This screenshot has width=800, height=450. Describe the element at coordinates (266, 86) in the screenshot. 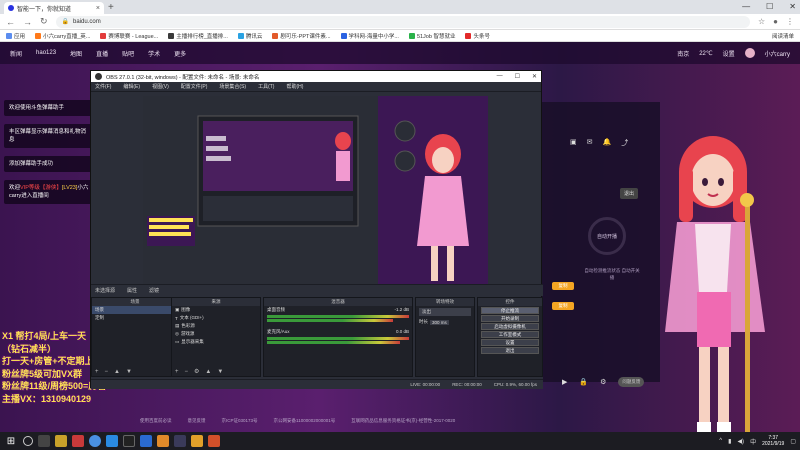

I see `menu-tools: 工具(T)` at that location.